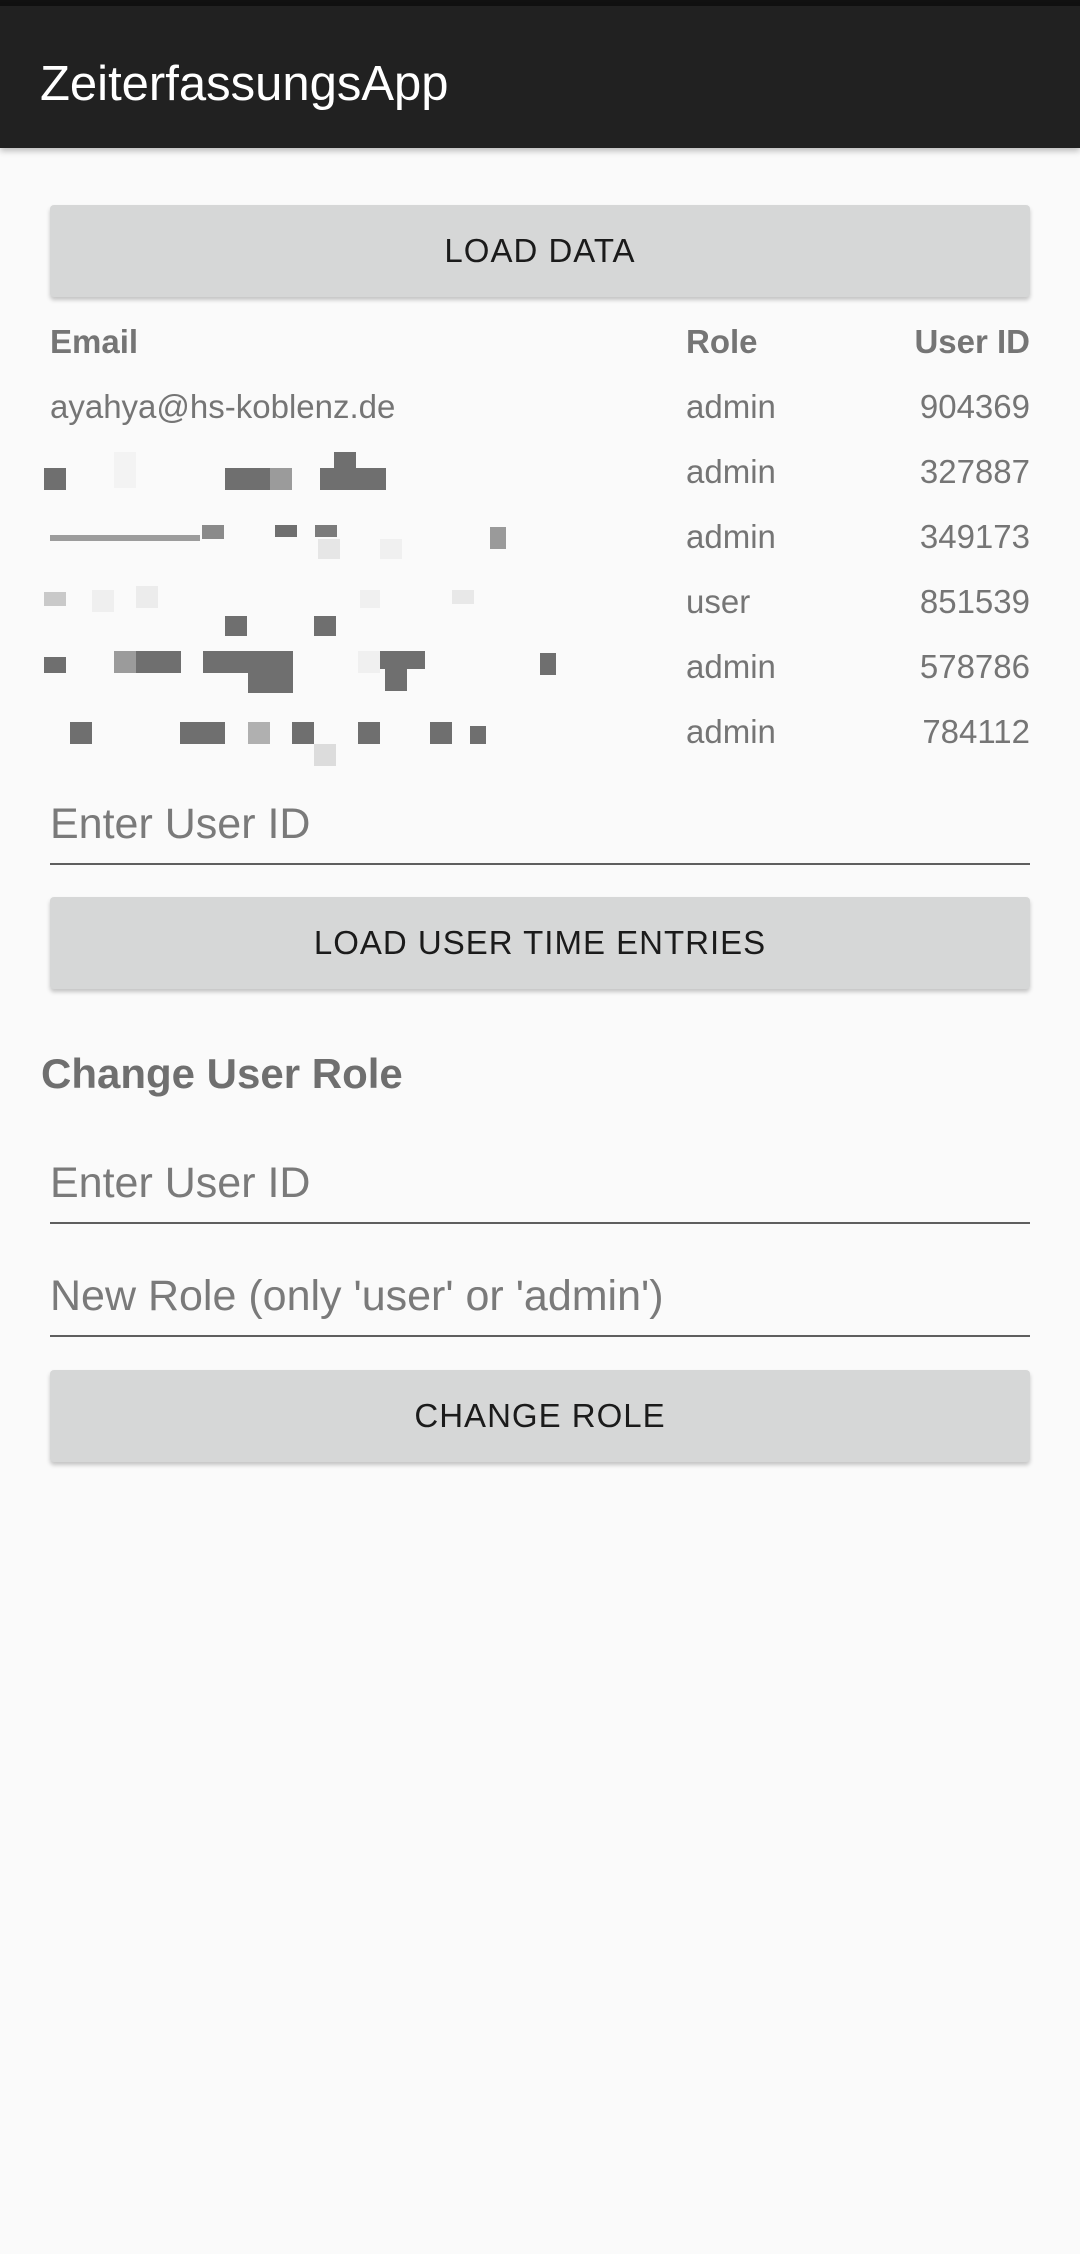 This screenshot has width=1080, height=2254. I want to click on change-role-button: CHANGE ROLE, so click(540, 1416).